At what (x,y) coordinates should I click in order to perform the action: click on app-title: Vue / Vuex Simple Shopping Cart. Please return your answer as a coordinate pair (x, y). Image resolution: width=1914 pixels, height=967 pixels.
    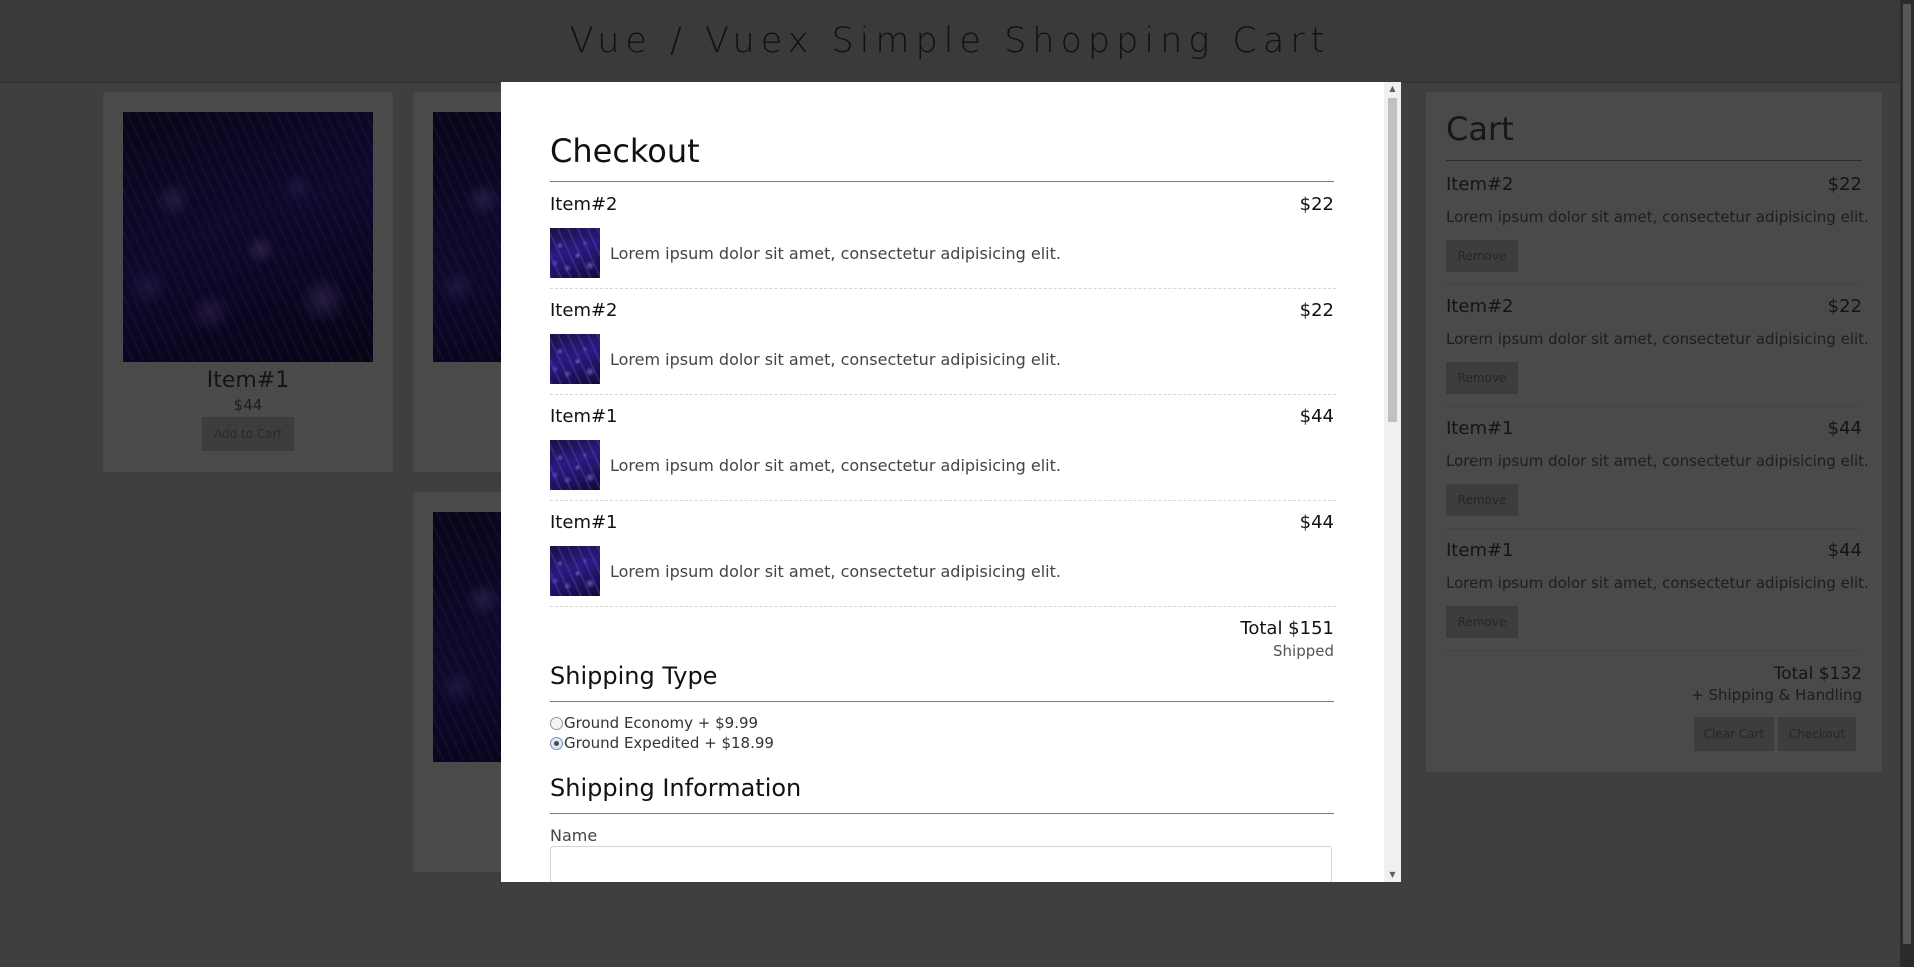
    Looking at the image, I should click on (950, 41).